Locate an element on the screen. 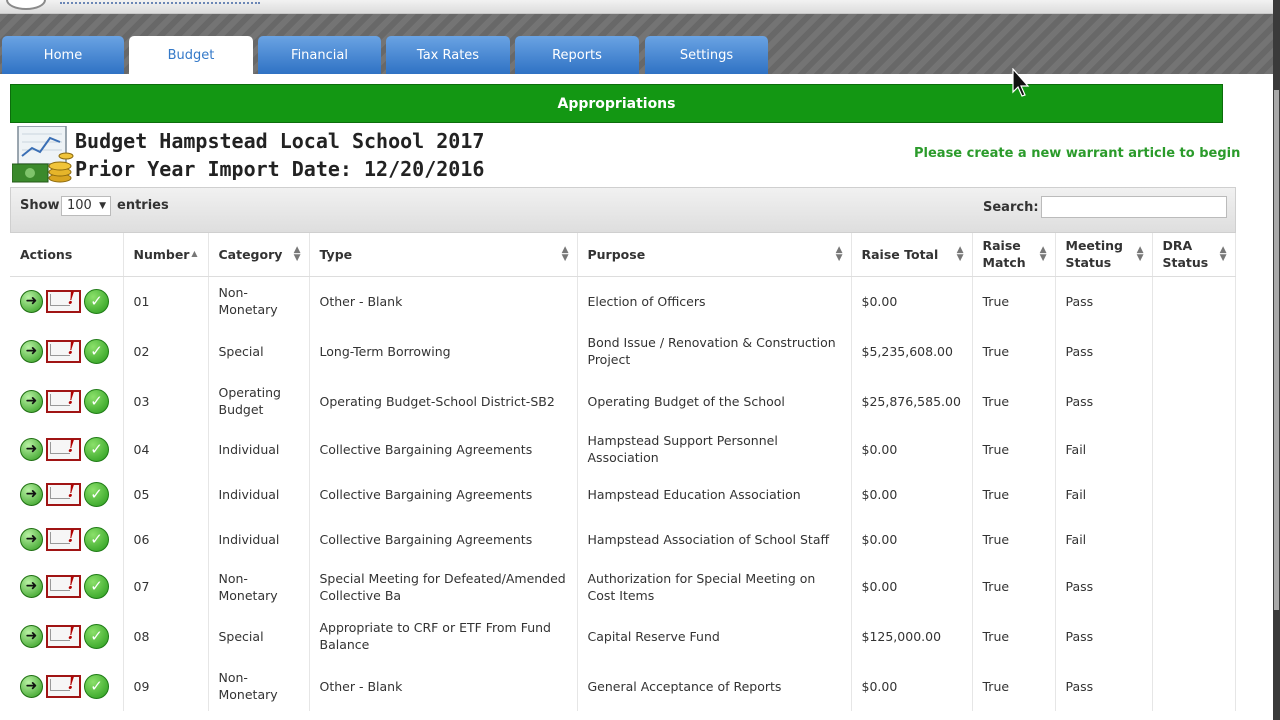  cell-purpose: Operating Budget of the School is located at coordinates (714, 401).